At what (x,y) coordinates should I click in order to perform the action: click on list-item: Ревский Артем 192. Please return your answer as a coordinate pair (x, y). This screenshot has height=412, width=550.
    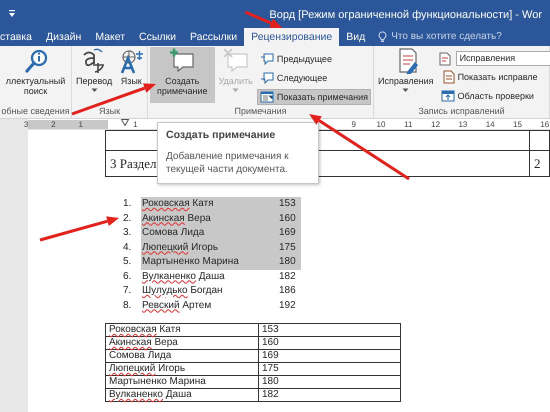
    Looking at the image, I should click on (221, 305).